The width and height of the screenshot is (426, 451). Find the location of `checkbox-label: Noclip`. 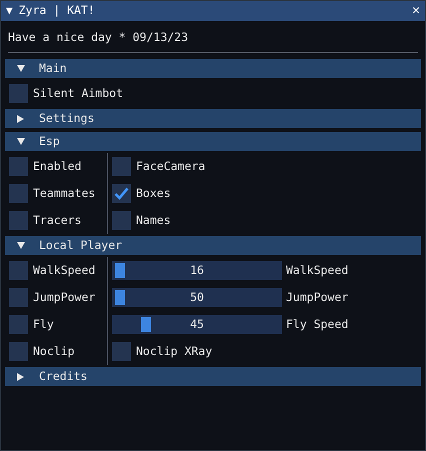

checkbox-label: Noclip is located at coordinates (54, 351).